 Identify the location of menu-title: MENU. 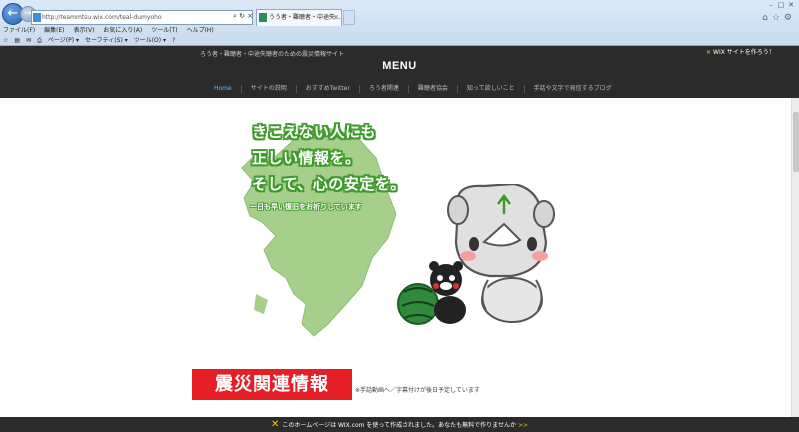
(399, 66).